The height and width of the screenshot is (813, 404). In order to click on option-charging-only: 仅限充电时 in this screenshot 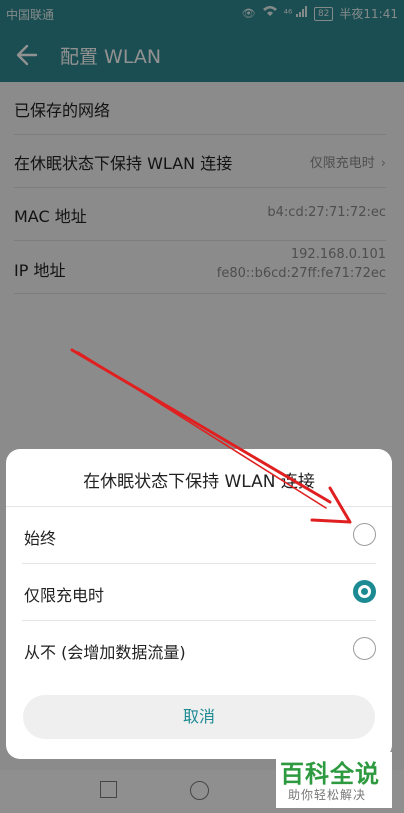, I will do `click(199, 592)`.